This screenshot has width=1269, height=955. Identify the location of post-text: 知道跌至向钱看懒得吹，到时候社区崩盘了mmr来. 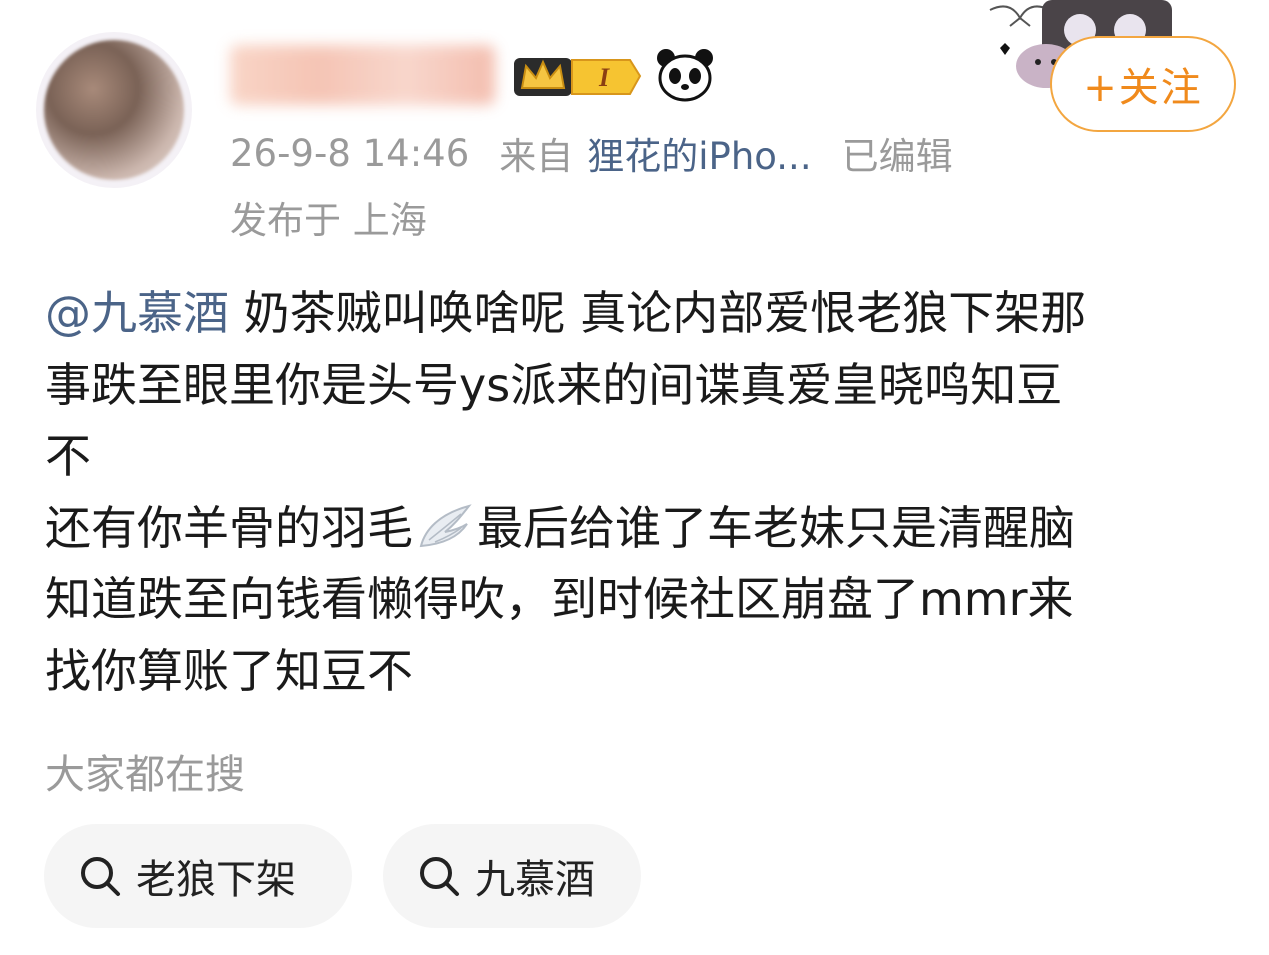
(559, 599).